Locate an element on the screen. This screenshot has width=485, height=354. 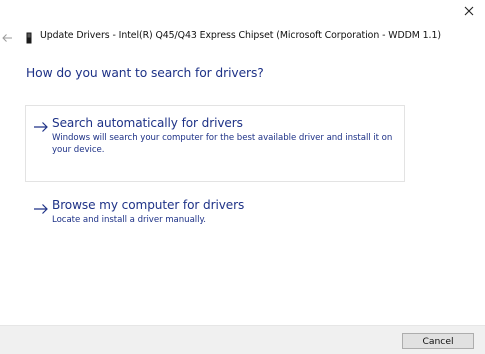
option-title: Browse my computer for drivers is located at coordinates (148, 205).